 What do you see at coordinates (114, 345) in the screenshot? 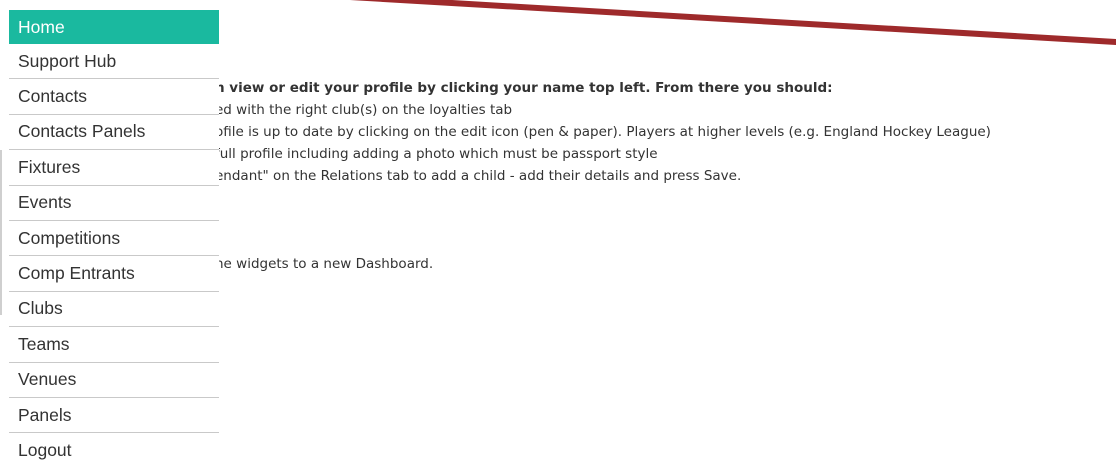
I see `menu-item-teams: Teams` at bounding box center [114, 345].